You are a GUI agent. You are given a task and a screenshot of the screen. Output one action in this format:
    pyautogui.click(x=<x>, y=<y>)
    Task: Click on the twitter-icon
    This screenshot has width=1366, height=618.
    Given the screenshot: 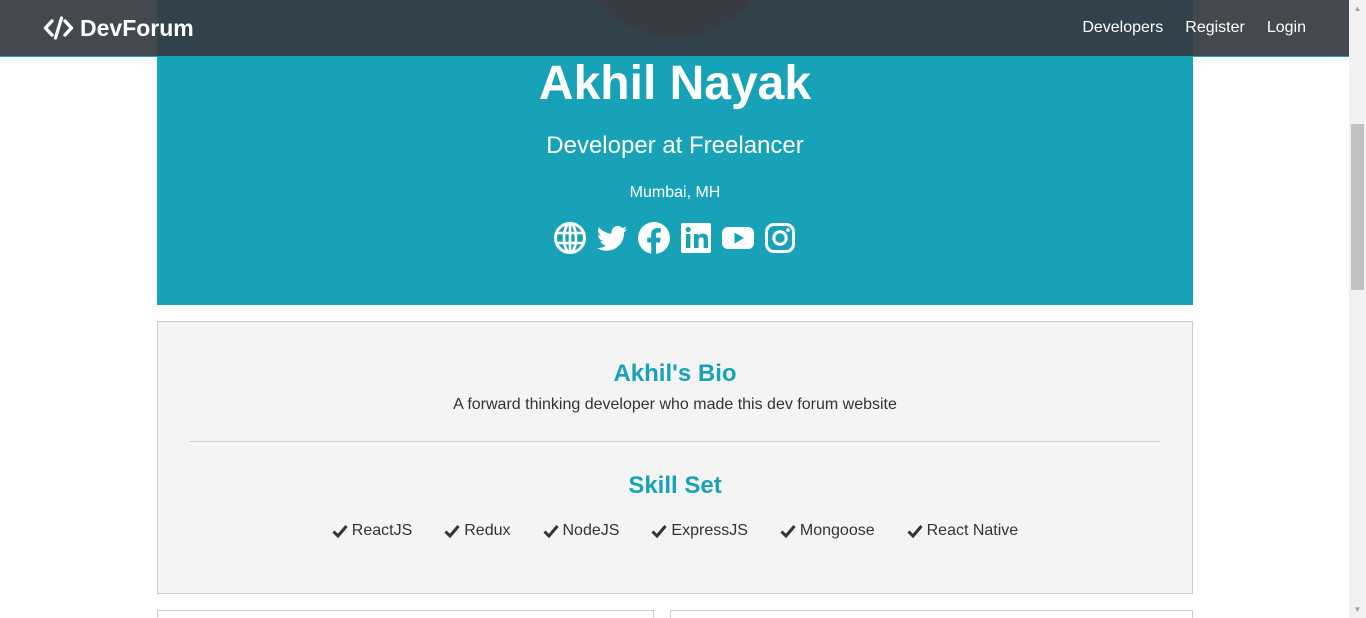 What is the action you would take?
    pyautogui.click(x=612, y=238)
    